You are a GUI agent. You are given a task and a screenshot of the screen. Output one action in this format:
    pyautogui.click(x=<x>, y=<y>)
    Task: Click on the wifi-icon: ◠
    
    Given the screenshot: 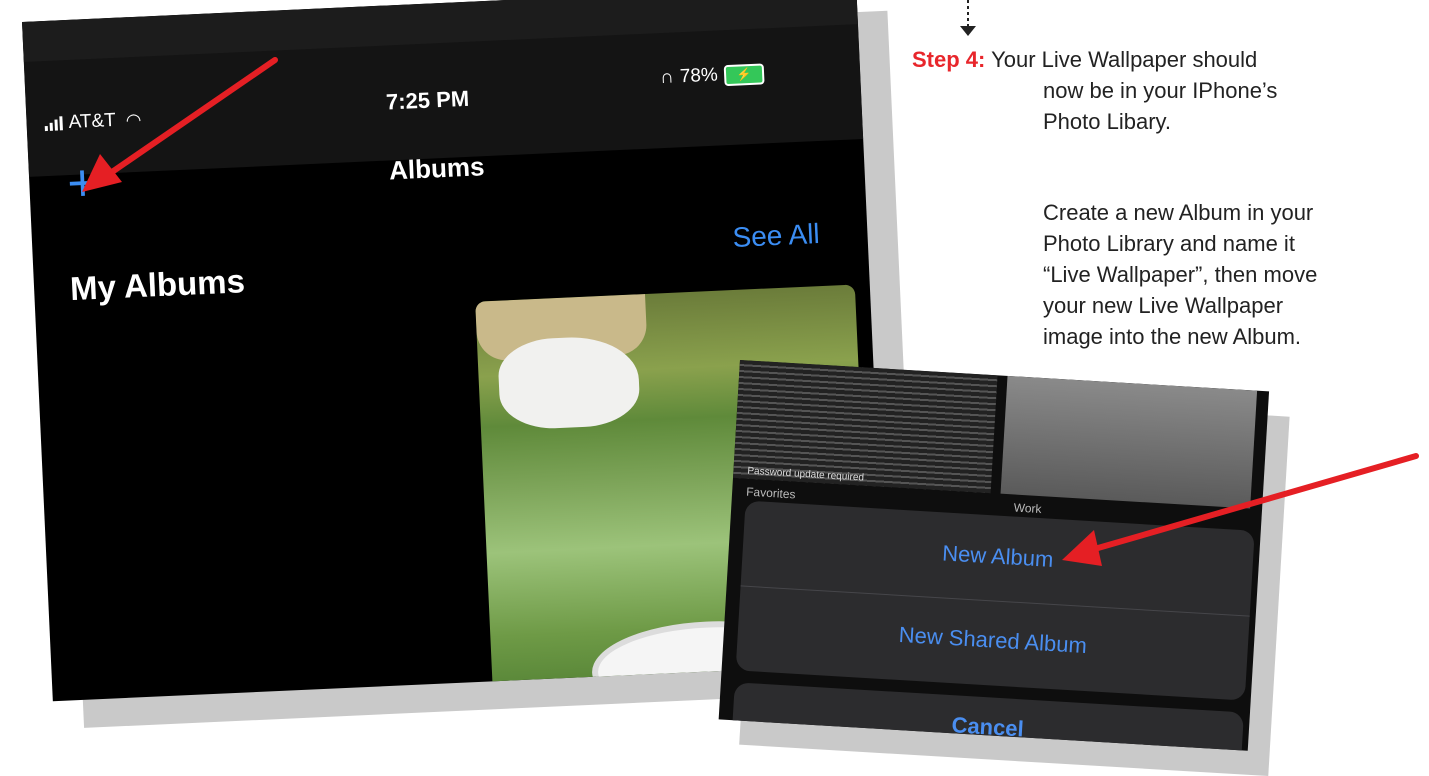 What is the action you would take?
    pyautogui.click(x=133, y=119)
    